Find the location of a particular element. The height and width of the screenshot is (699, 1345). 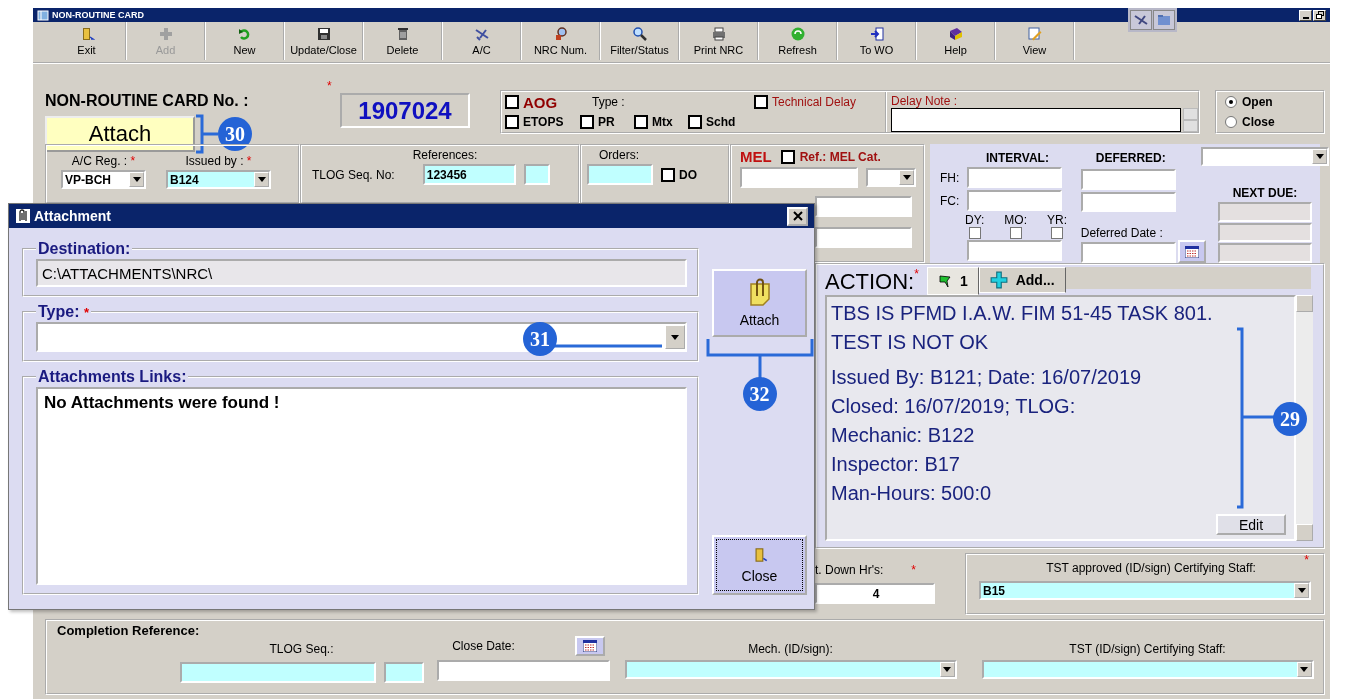

toolbar-button: To WO is located at coordinates (877, 41).